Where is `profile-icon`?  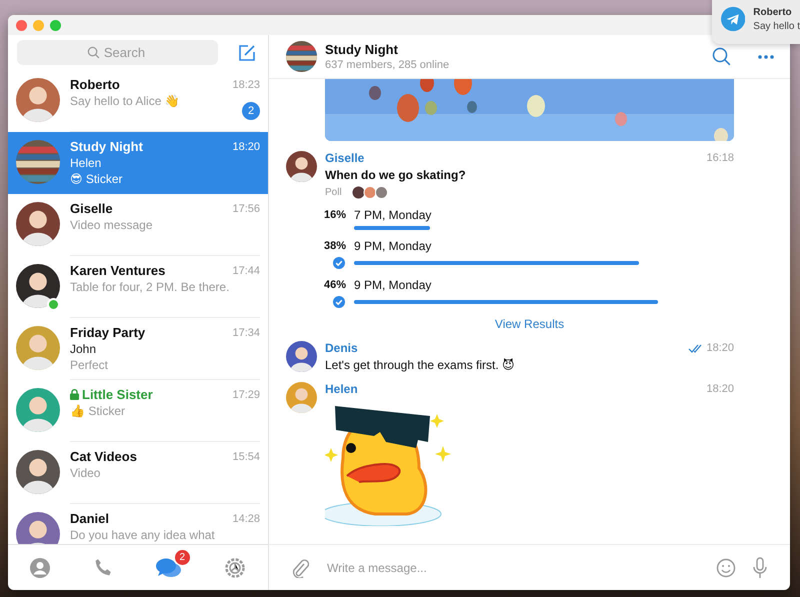 profile-icon is located at coordinates (39, 567).